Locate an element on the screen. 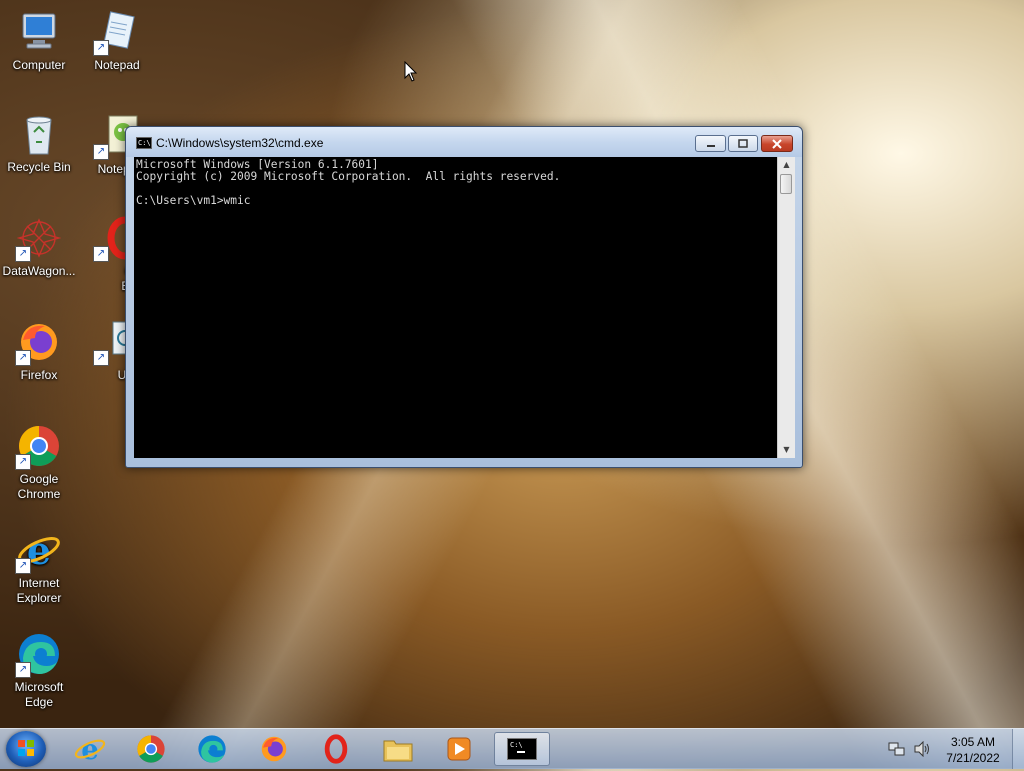  firefox-icon is located at coordinates (274, 749).